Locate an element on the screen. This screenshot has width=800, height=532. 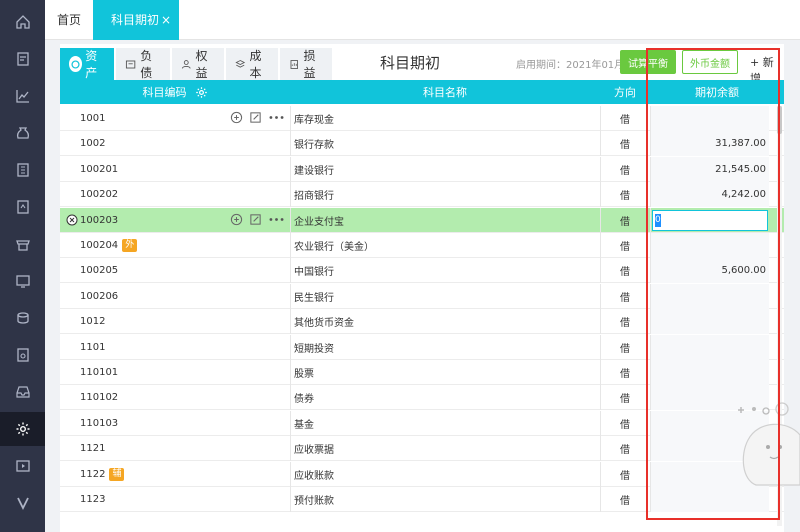
table-row: 1012 其他货币资金 借 is located at coordinates (422, 322).